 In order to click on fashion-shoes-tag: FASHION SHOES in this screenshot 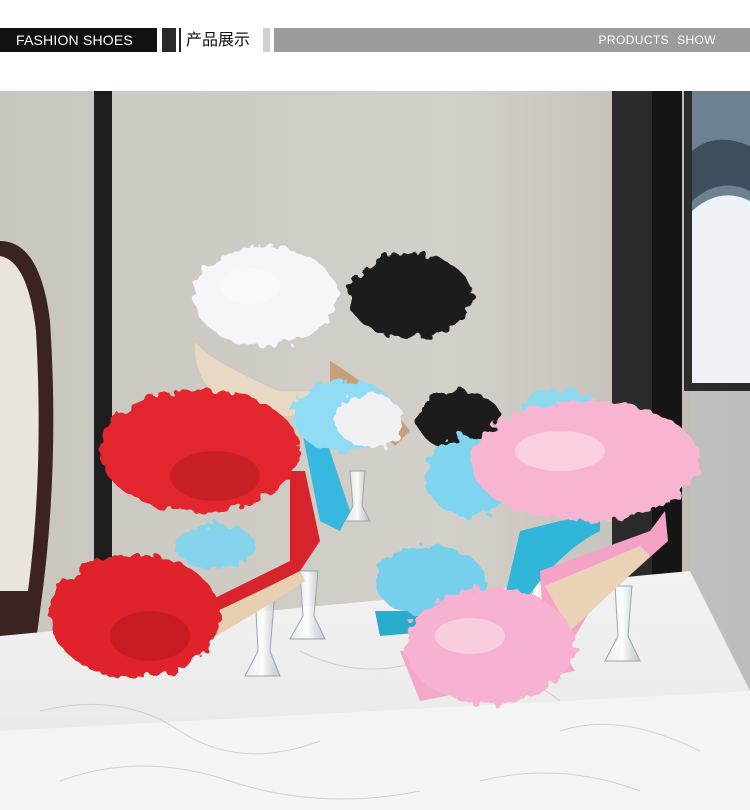, I will do `click(78, 40)`.